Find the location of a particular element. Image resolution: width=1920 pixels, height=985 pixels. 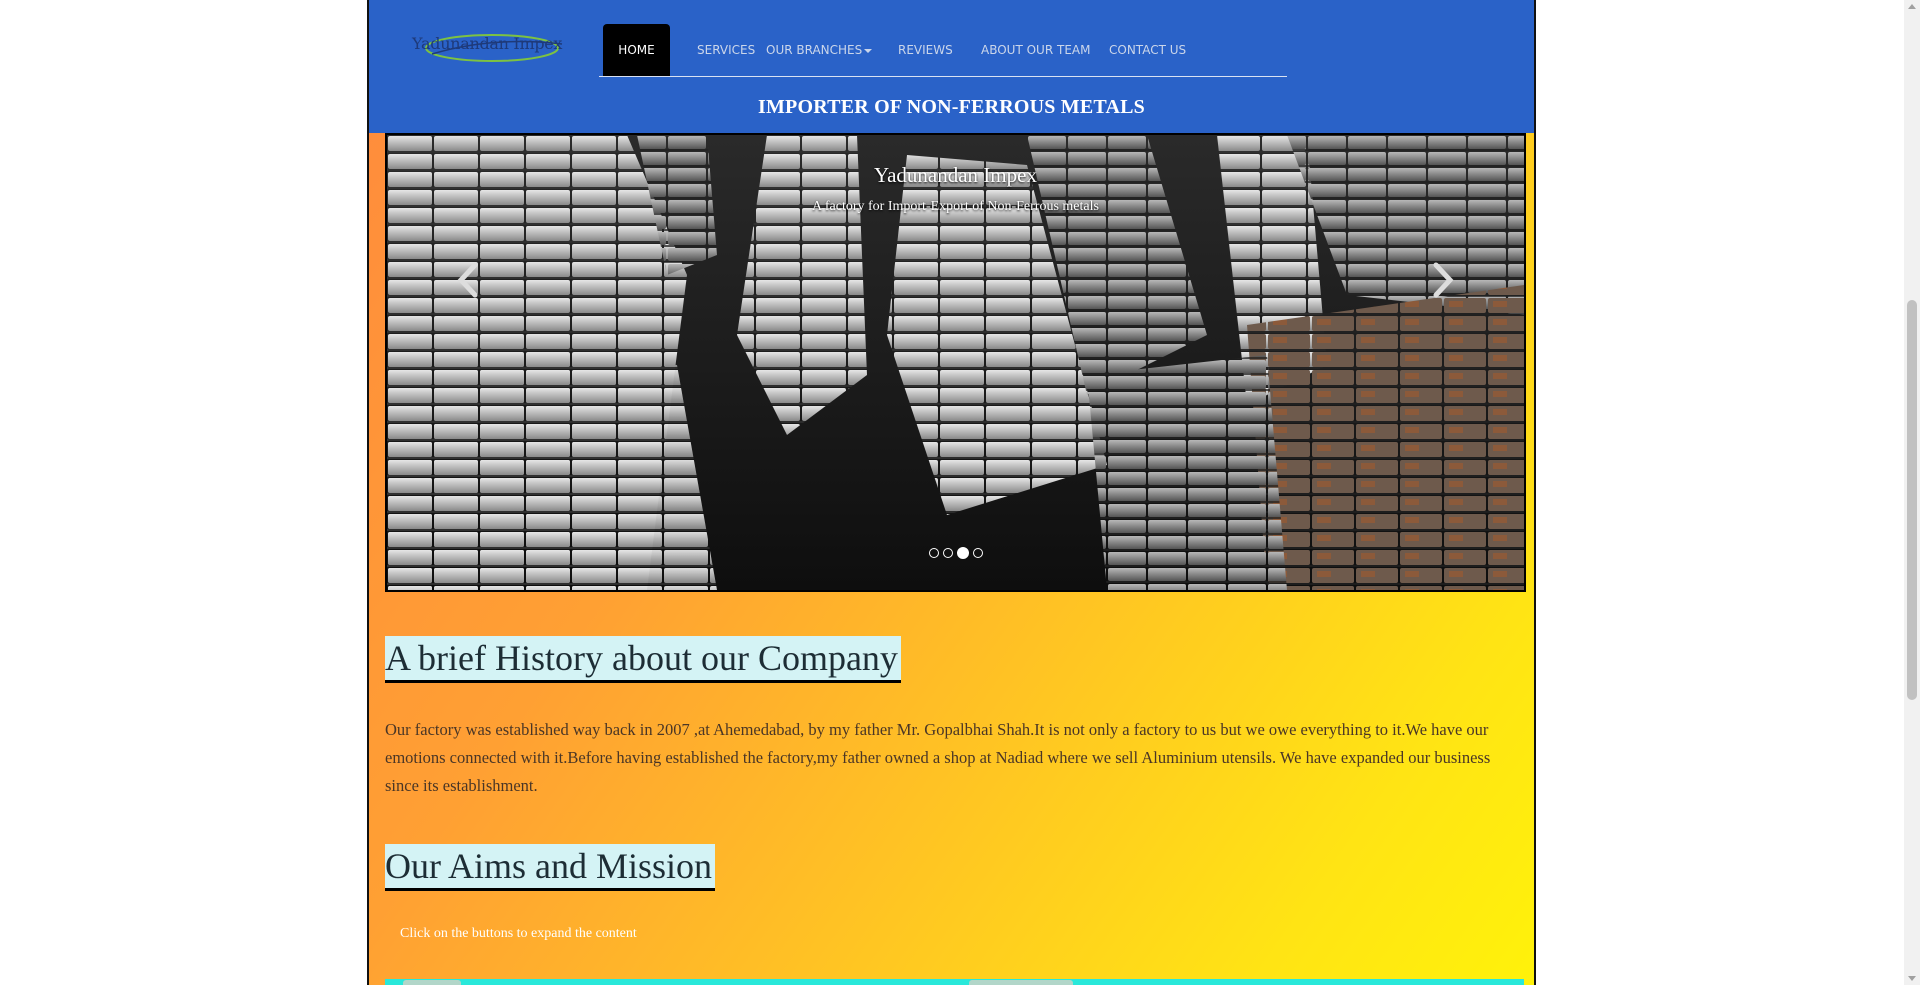

history-heading: A brief History about our Company is located at coordinates (643, 659).